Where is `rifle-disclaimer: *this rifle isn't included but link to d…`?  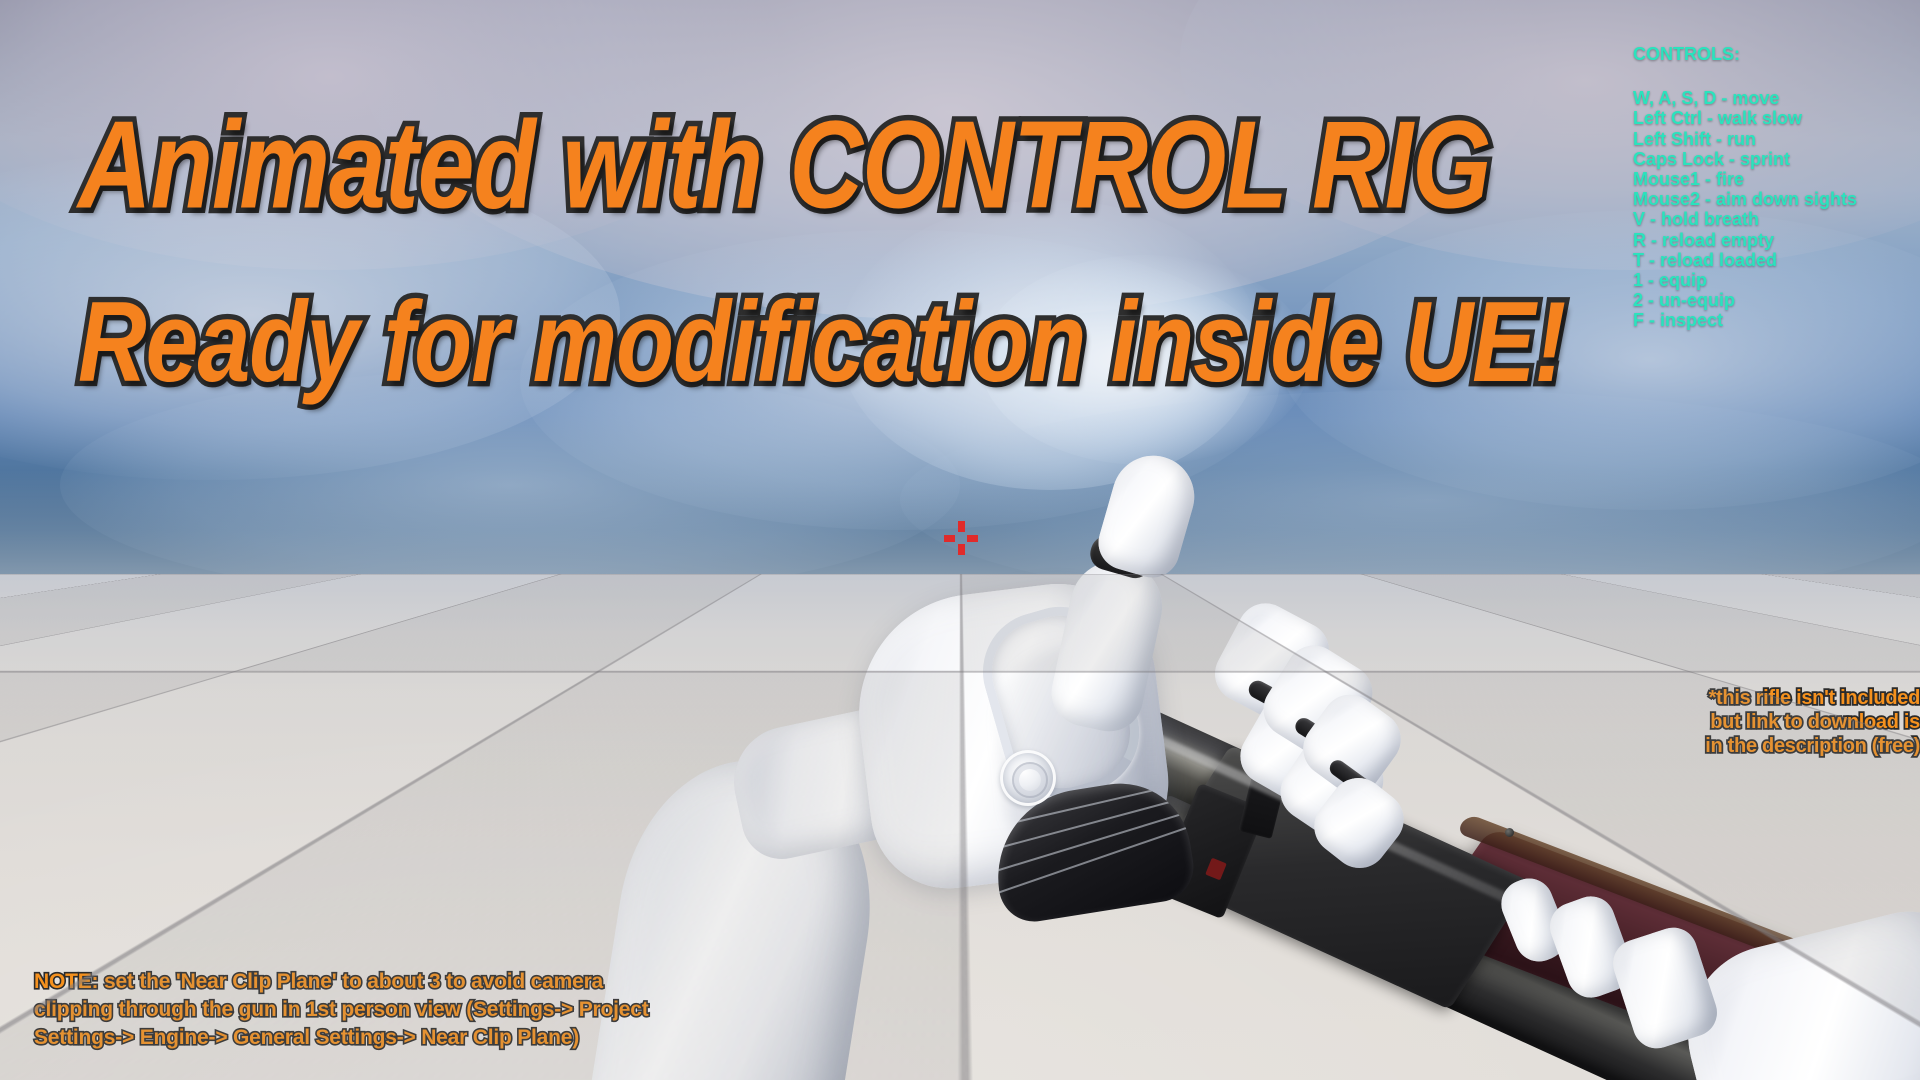 rifle-disclaimer: *this rifle isn't included but link to d… is located at coordinates (1630, 722).